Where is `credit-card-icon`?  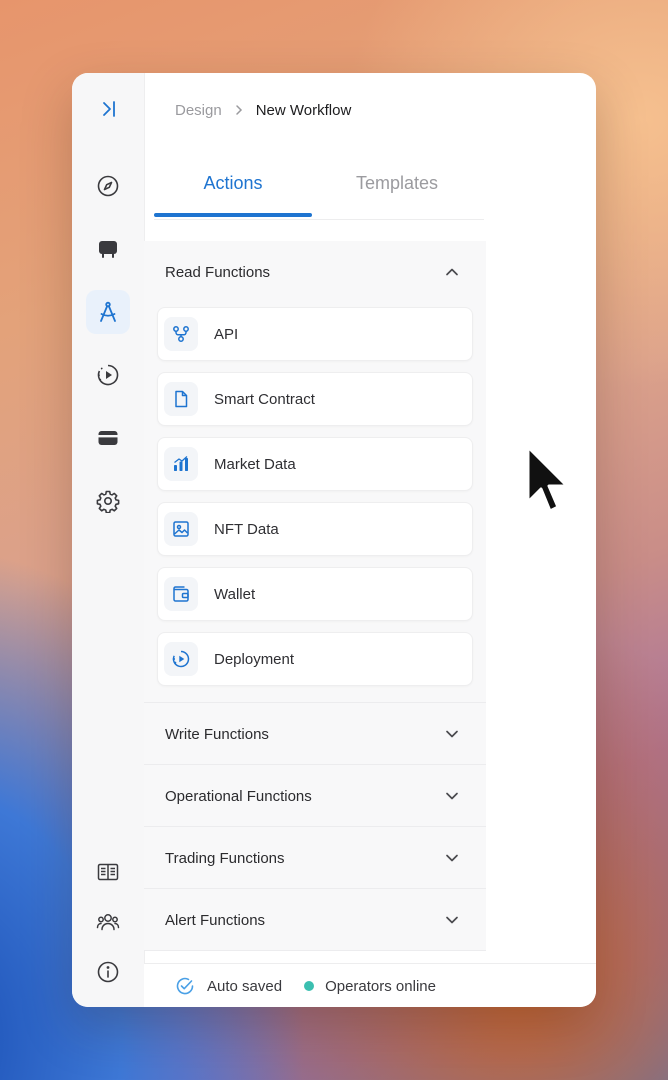 credit-card-icon is located at coordinates (108, 438).